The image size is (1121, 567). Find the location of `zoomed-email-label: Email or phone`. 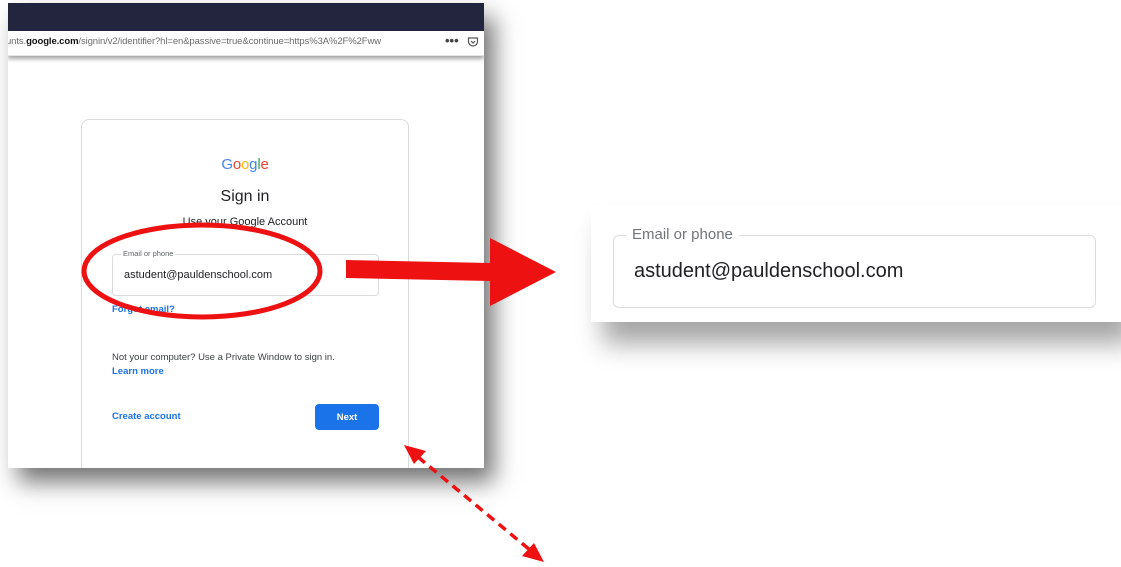

zoomed-email-label: Email or phone is located at coordinates (682, 234).